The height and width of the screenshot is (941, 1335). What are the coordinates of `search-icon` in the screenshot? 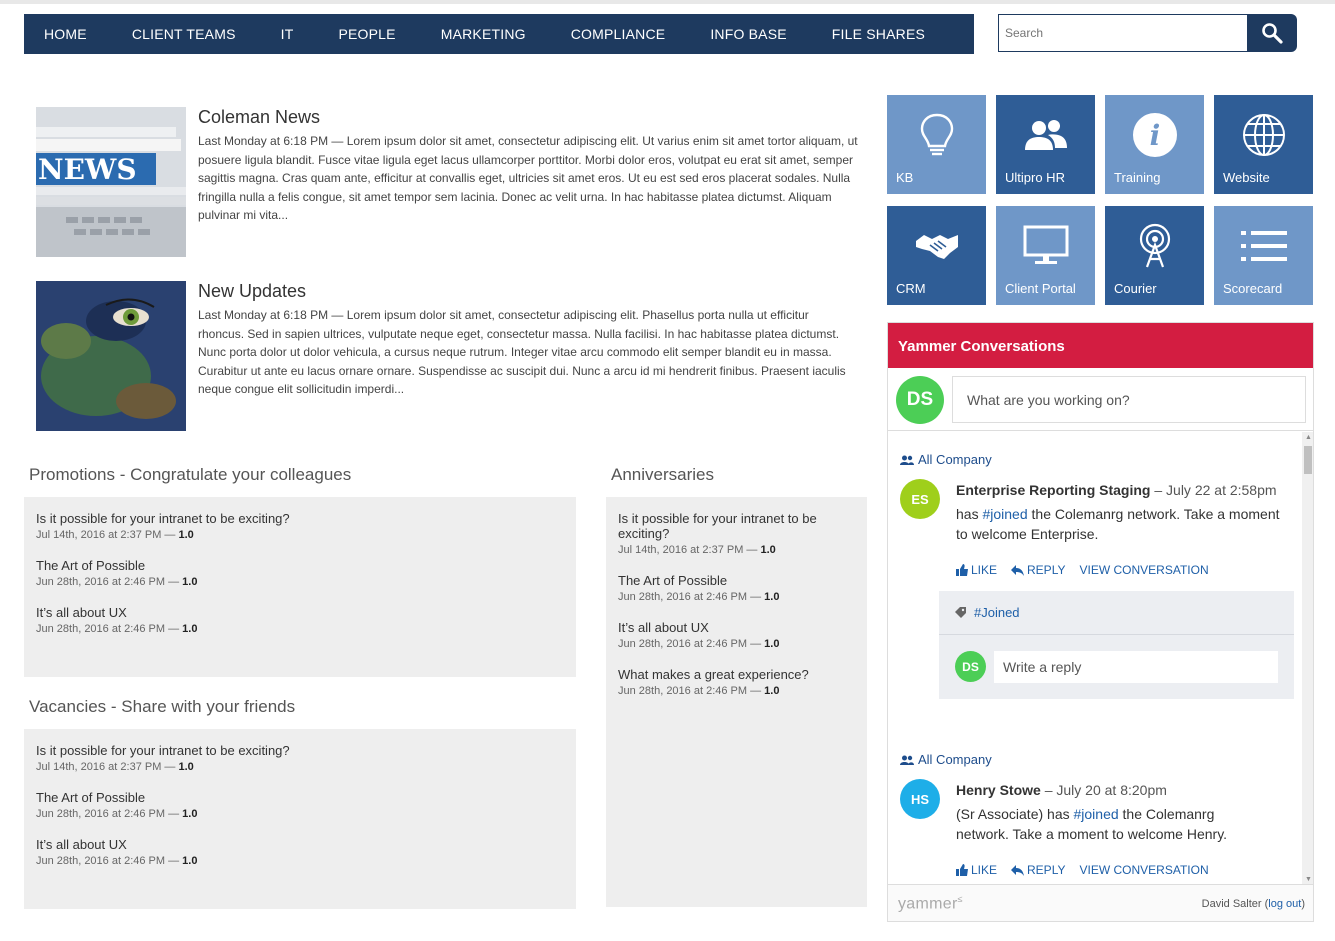 It's located at (1272, 33).